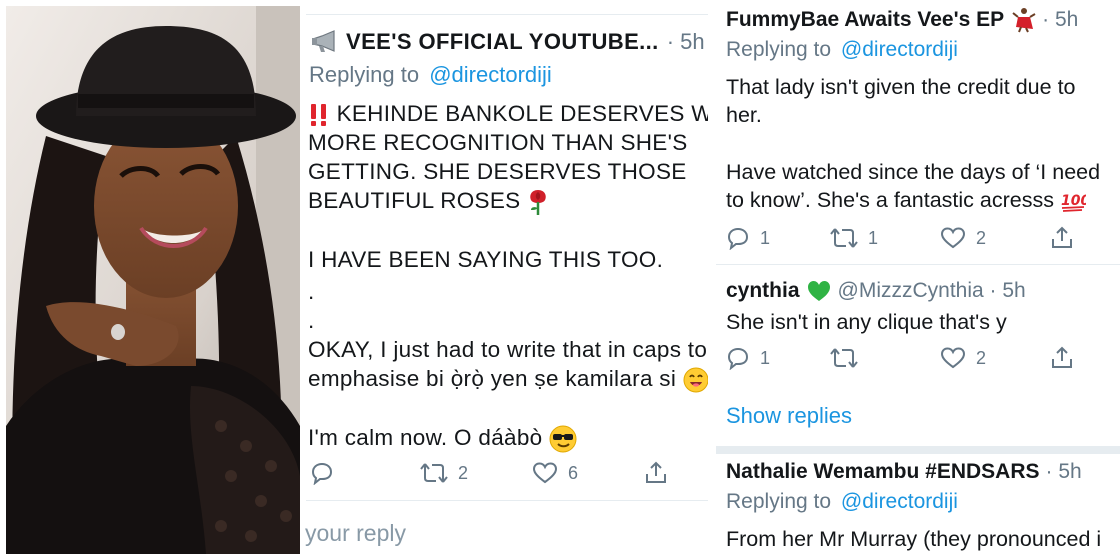 The height and width of the screenshot is (560, 1120). Describe the element at coordinates (873, 237) in the screenshot. I see `retweet-count: 1` at that location.